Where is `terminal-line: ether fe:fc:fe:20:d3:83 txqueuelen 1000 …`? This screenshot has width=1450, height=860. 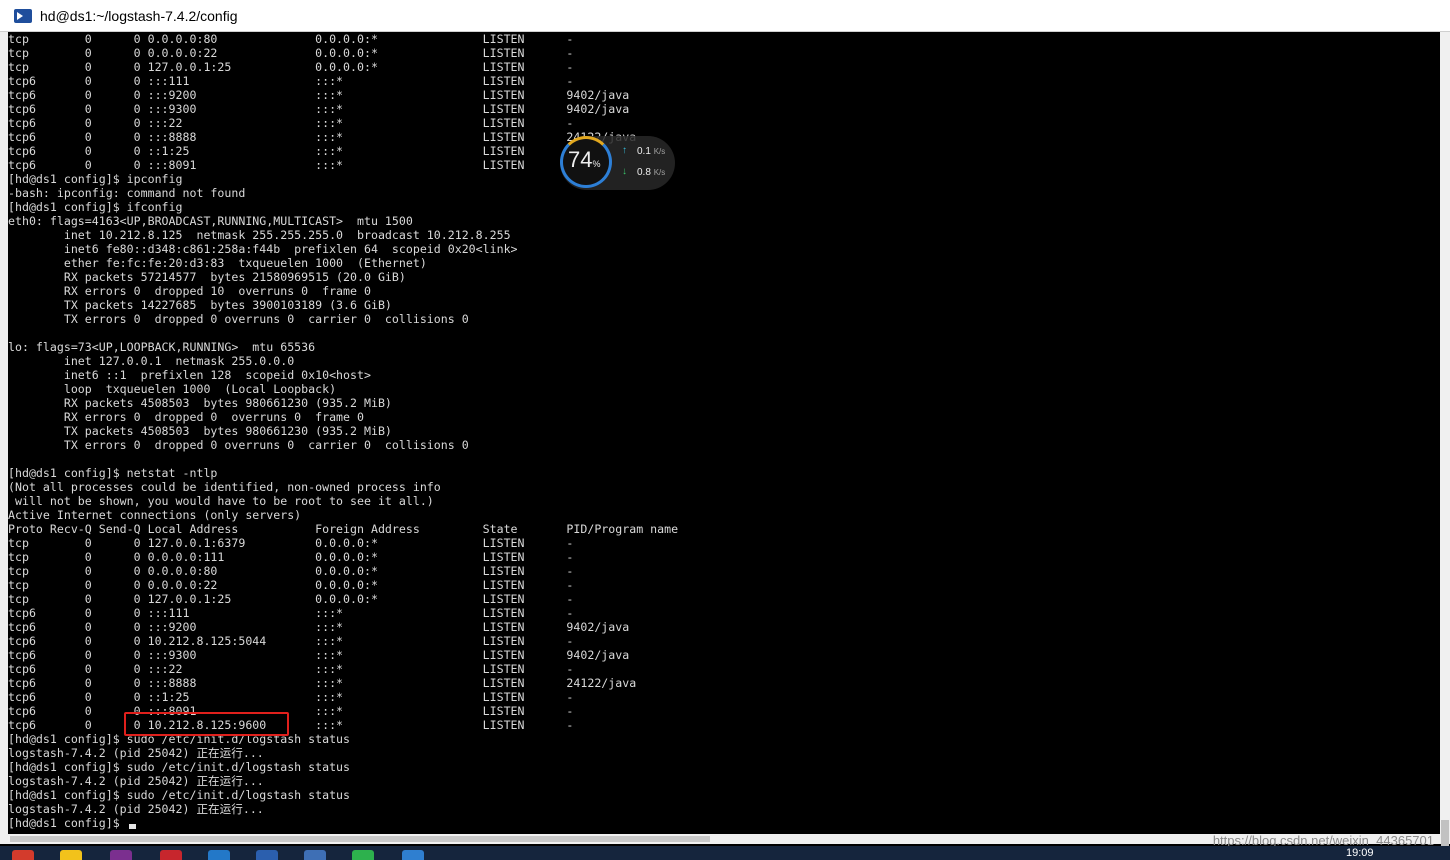 terminal-line: ether fe:fc:fe:20:d3:83 txqueuelen 1000 … is located at coordinates (217, 263).